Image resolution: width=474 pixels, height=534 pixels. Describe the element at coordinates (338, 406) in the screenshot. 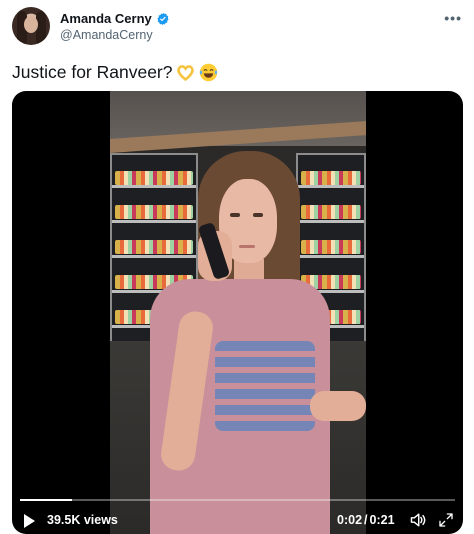

I see `video-subject-arm-right` at that location.